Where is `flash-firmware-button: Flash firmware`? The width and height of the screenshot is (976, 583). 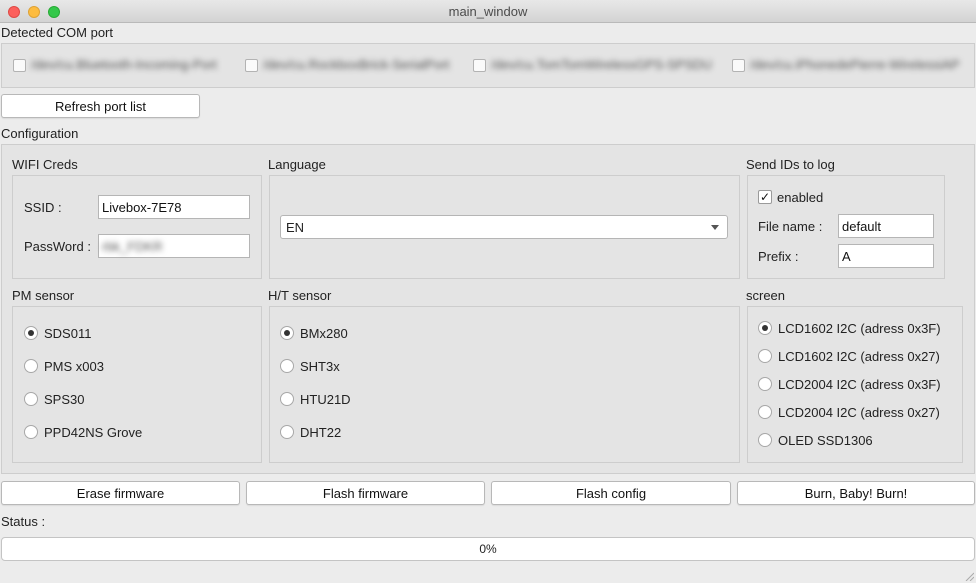 flash-firmware-button: Flash firmware is located at coordinates (365, 493).